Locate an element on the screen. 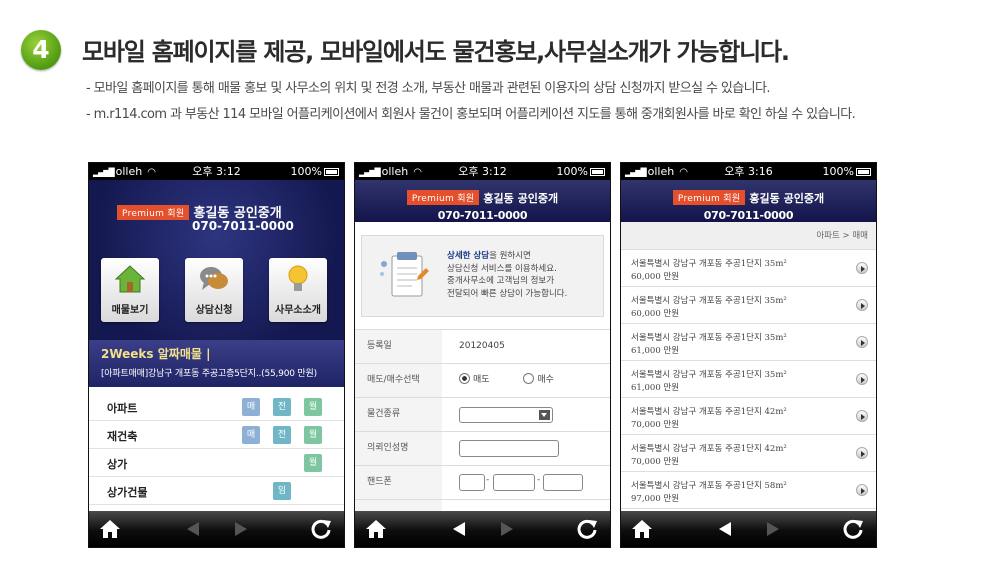  tile-office-intro-button: 사무소소개 is located at coordinates (298, 290).